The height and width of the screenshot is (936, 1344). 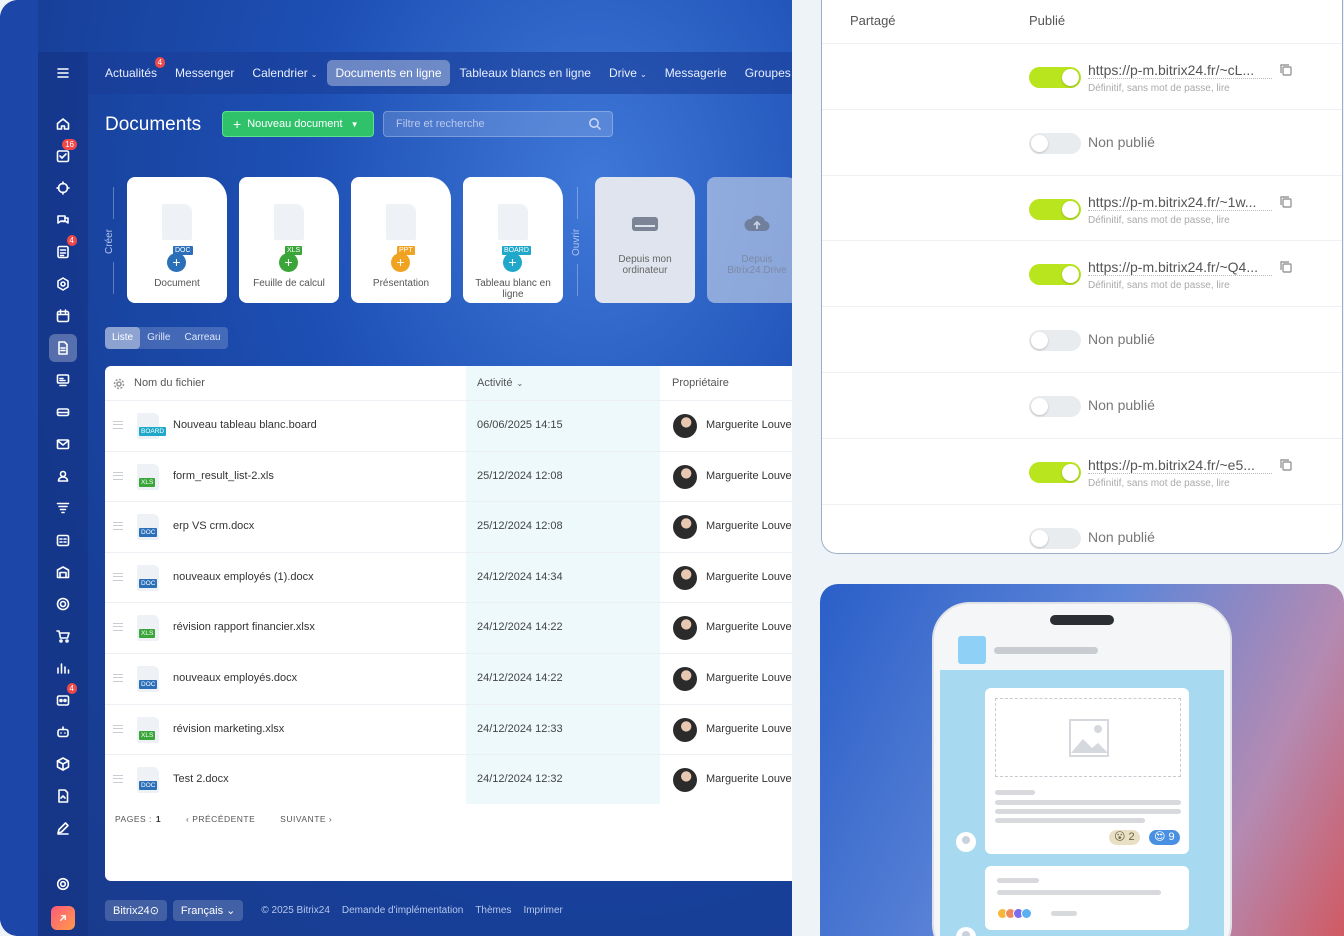 What do you see at coordinates (63, 698) in the screenshot?
I see `automation-icon: 4` at bounding box center [63, 698].